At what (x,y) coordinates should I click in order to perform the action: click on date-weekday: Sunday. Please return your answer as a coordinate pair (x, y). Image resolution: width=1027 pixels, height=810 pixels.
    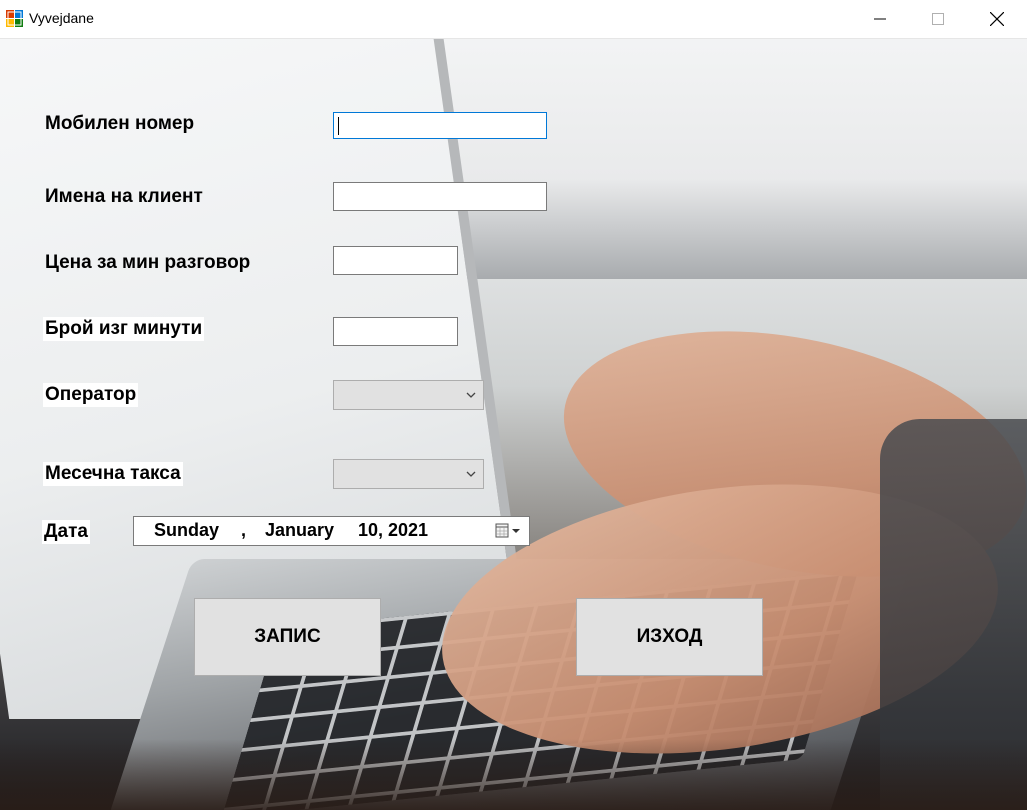
    Looking at the image, I should click on (186, 530).